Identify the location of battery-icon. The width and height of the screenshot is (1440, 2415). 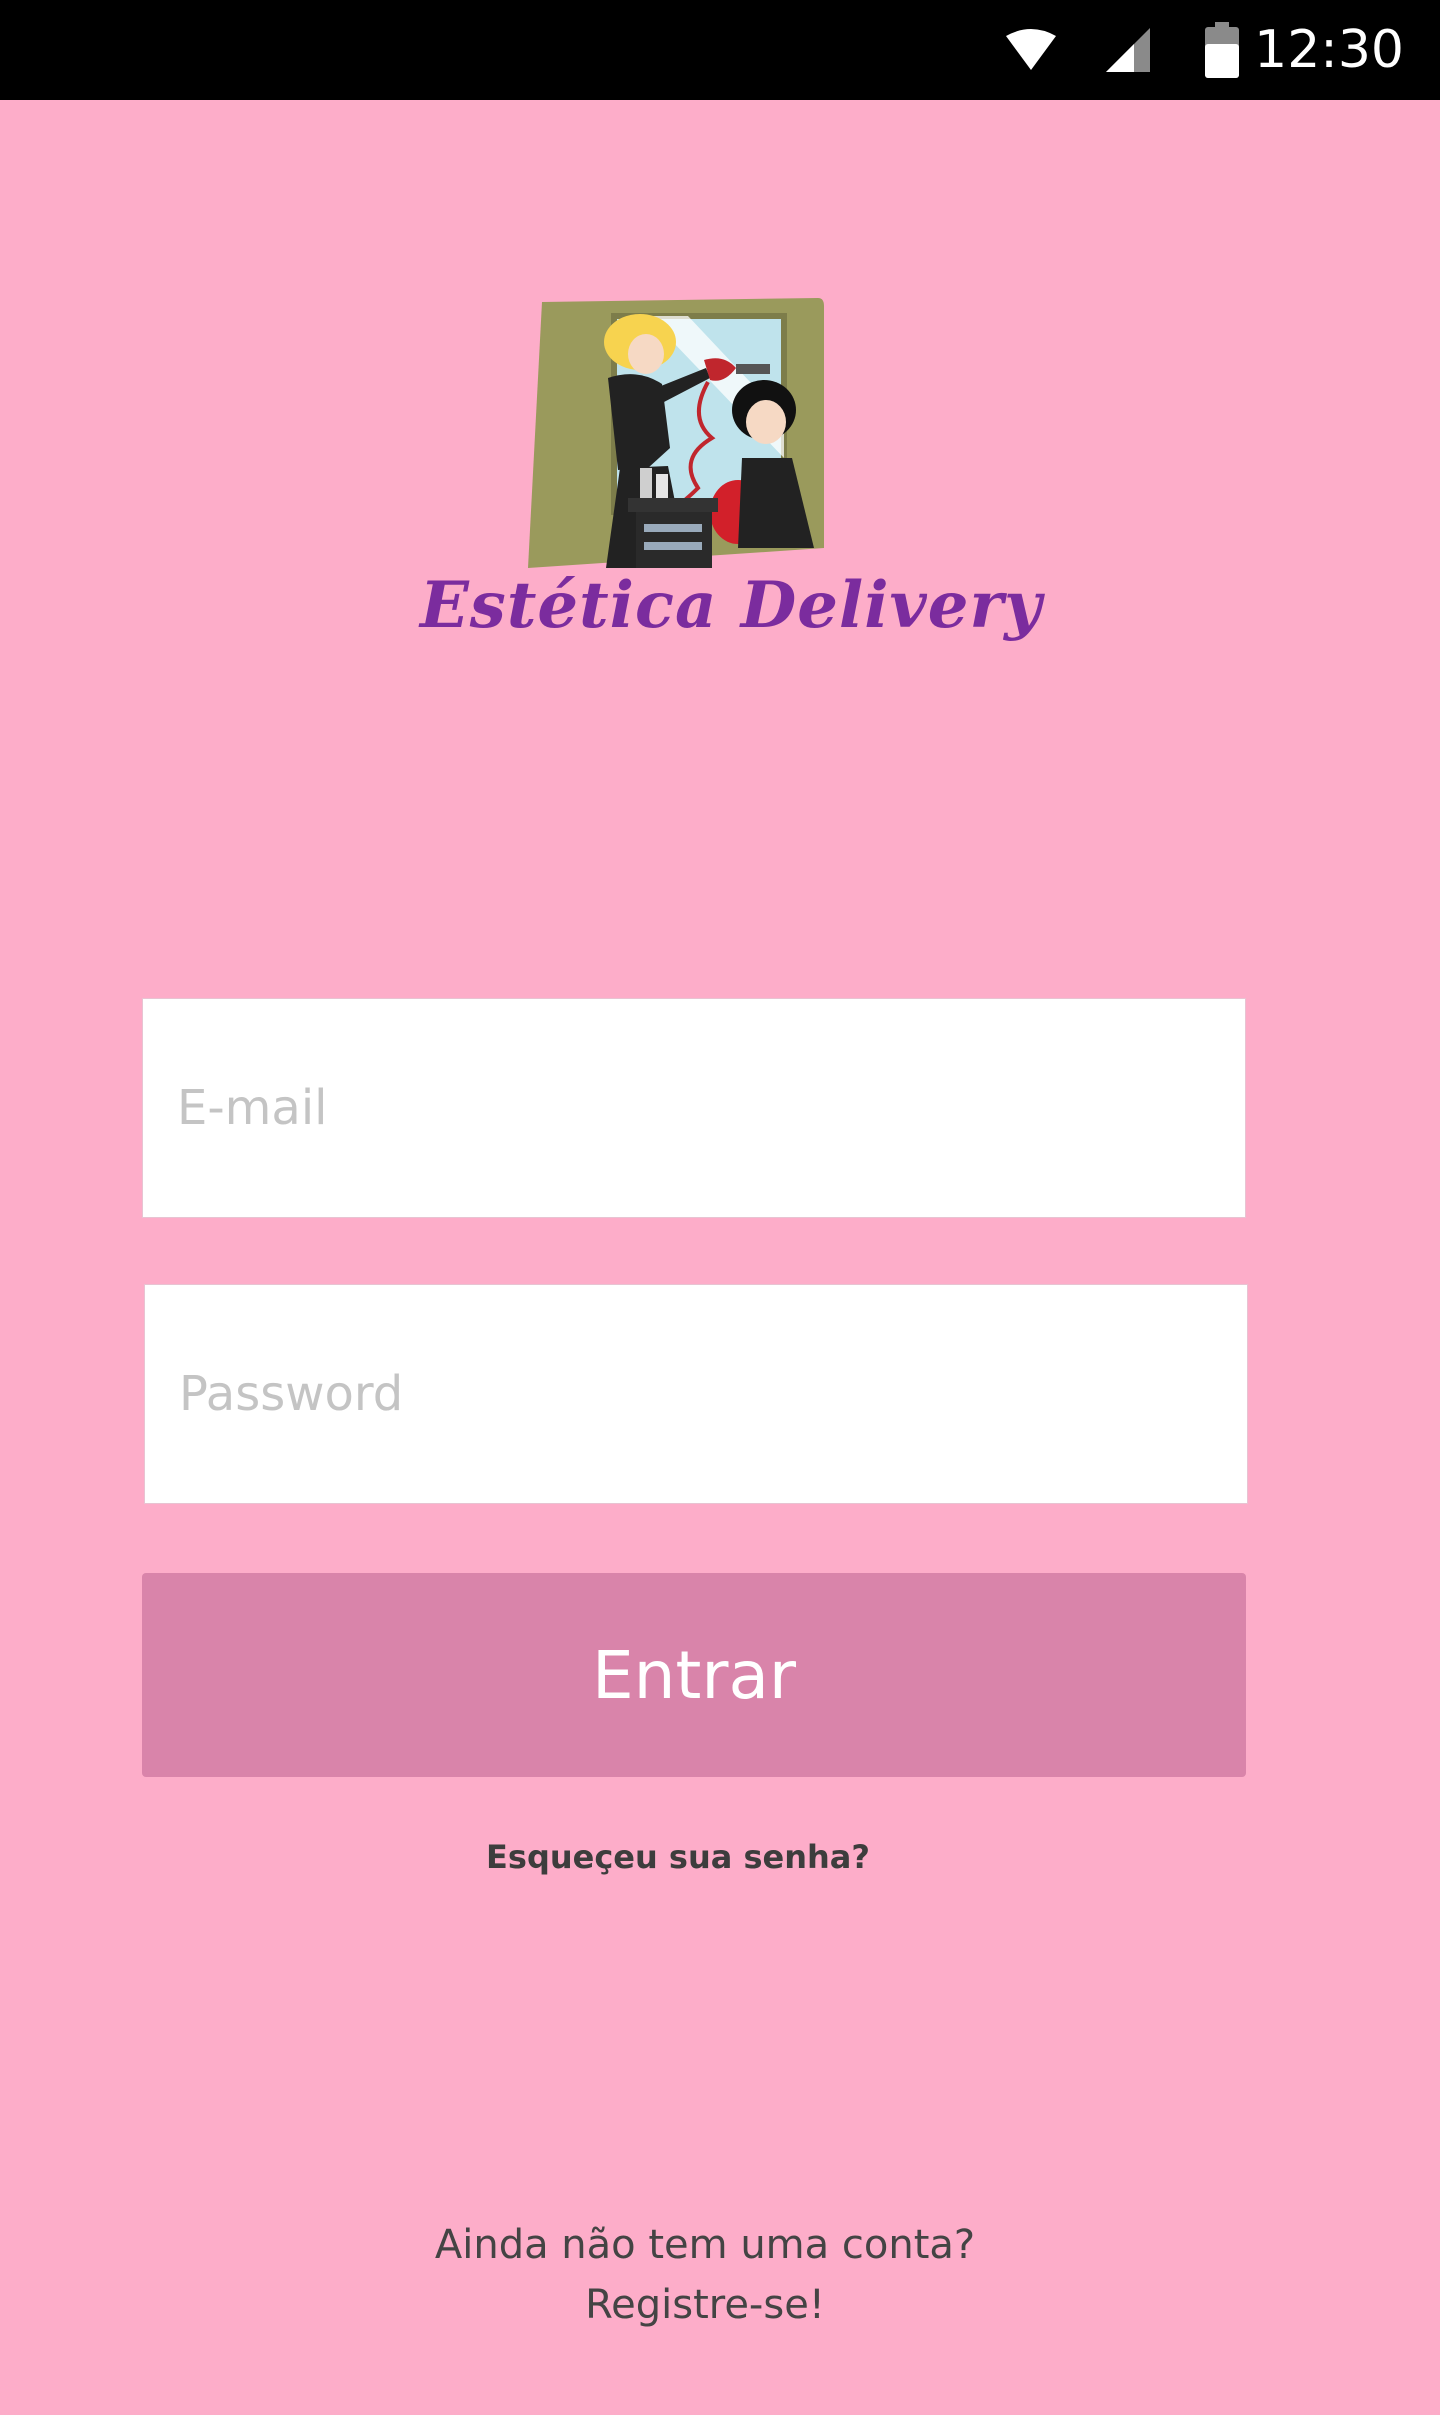
(1222, 50).